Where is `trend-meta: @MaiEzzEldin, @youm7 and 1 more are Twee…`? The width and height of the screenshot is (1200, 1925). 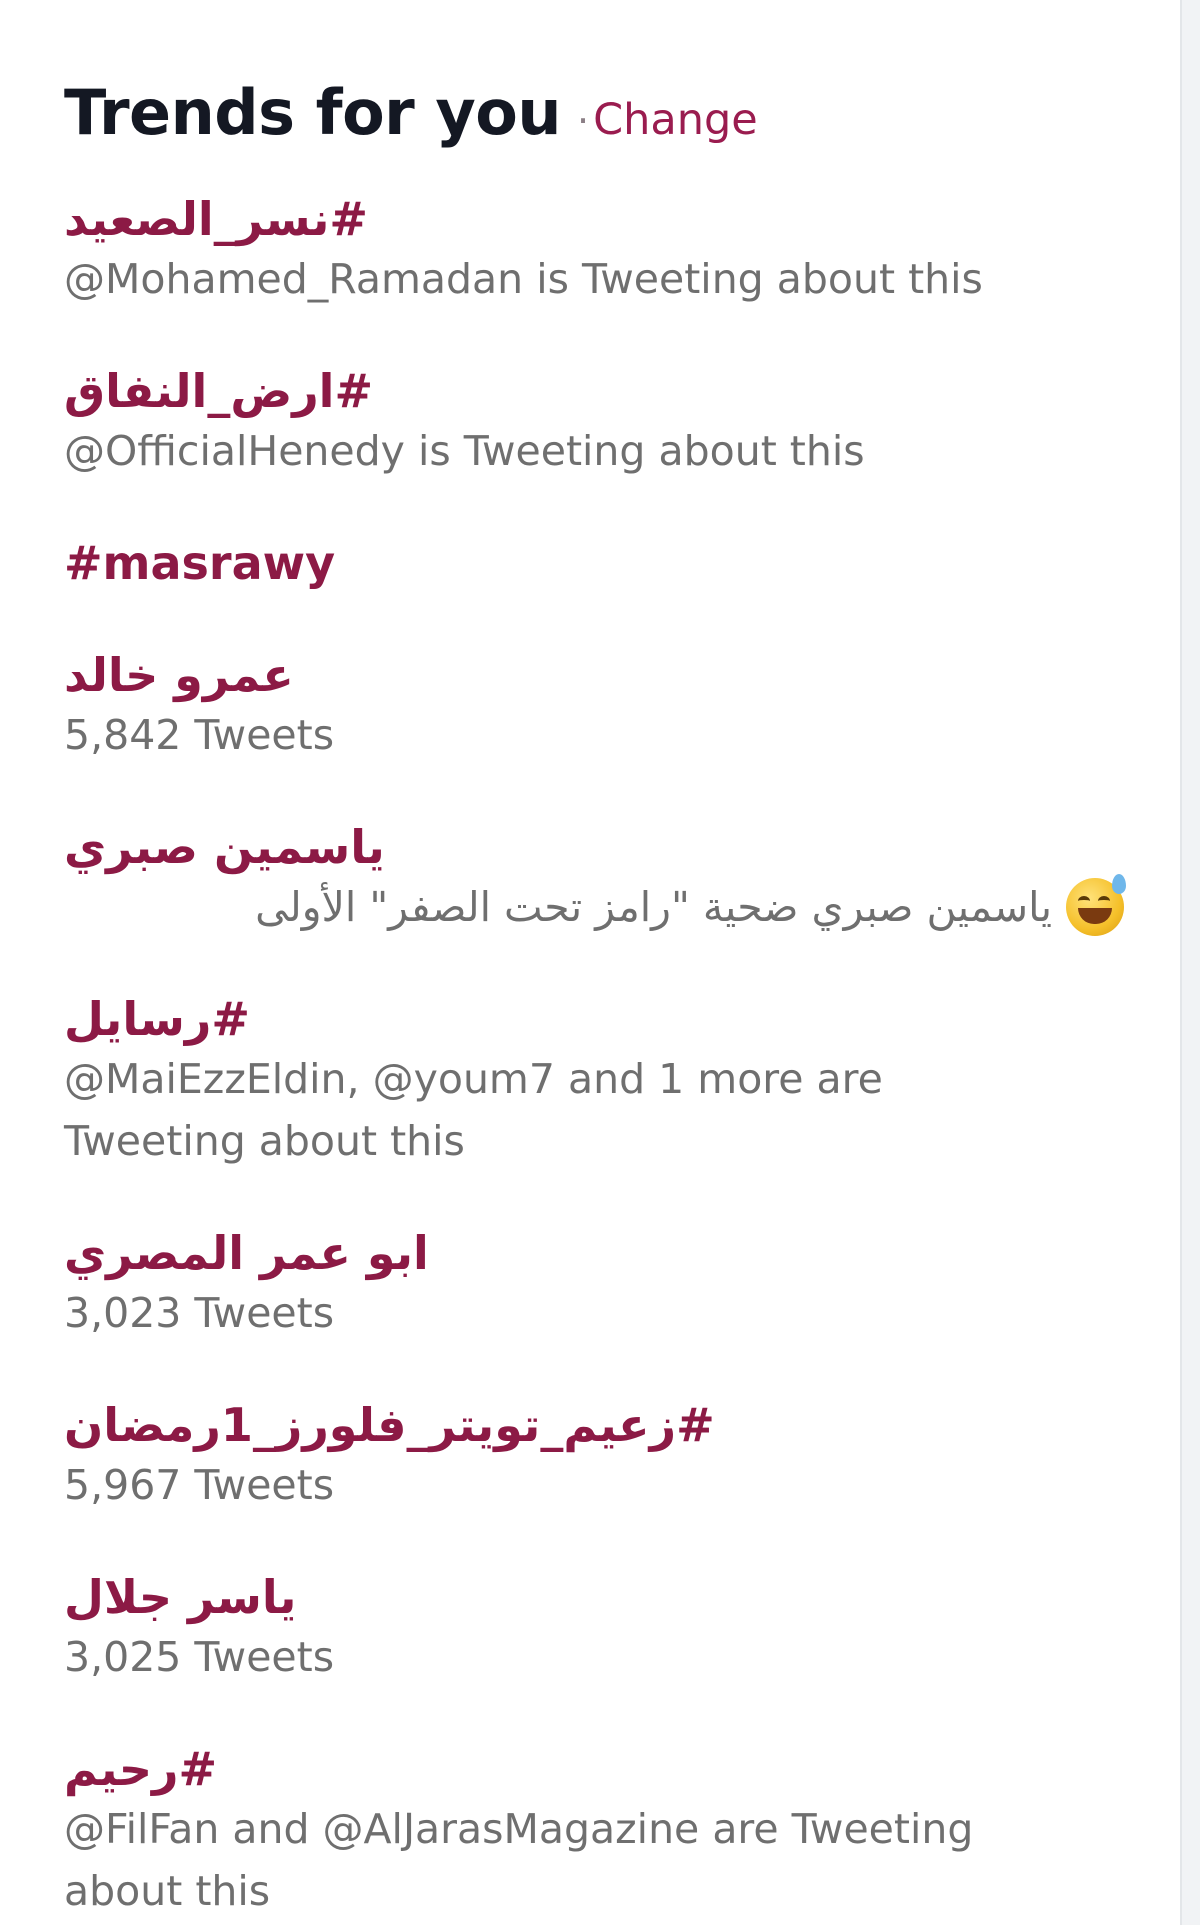
trend-meta: @MaiEzzEldin, @youm7 and 1 more are Twee… is located at coordinates (473, 1110).